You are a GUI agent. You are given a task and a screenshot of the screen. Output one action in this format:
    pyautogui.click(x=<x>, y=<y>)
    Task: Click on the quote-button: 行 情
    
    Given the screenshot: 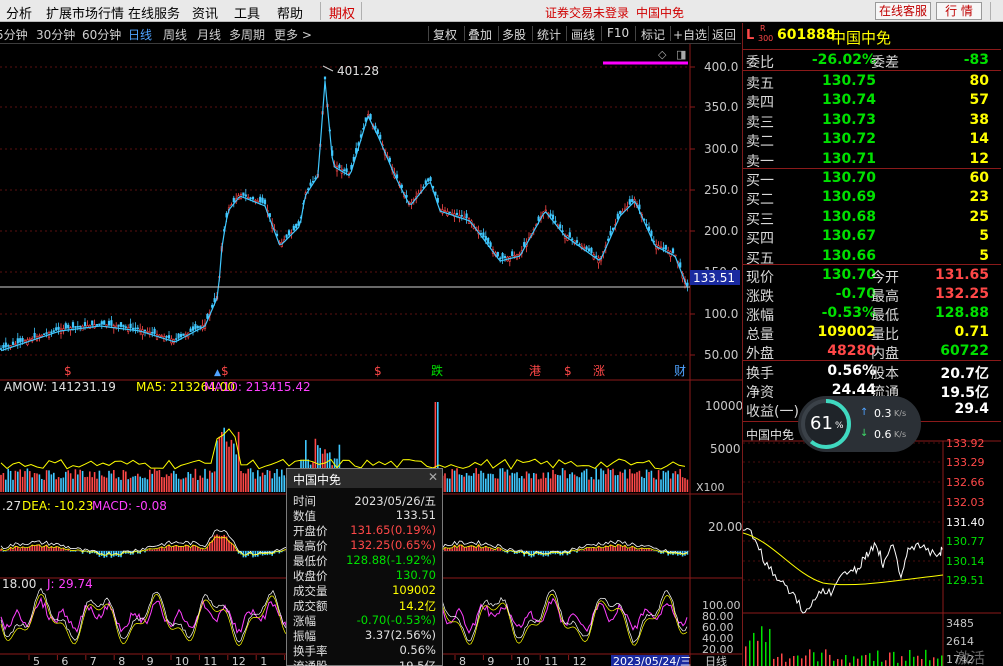 What is the action you would take?
    pyautogui.click(x=959, y=11)
    